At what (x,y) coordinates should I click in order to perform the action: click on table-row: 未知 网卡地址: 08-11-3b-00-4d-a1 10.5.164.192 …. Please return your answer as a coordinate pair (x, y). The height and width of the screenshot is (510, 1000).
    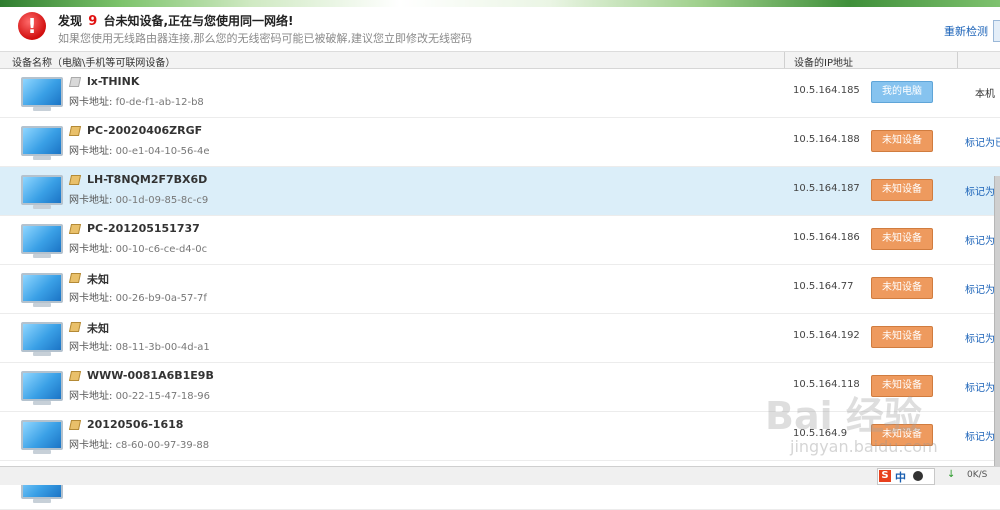
    Looking at the image, I should click on (500, 338).